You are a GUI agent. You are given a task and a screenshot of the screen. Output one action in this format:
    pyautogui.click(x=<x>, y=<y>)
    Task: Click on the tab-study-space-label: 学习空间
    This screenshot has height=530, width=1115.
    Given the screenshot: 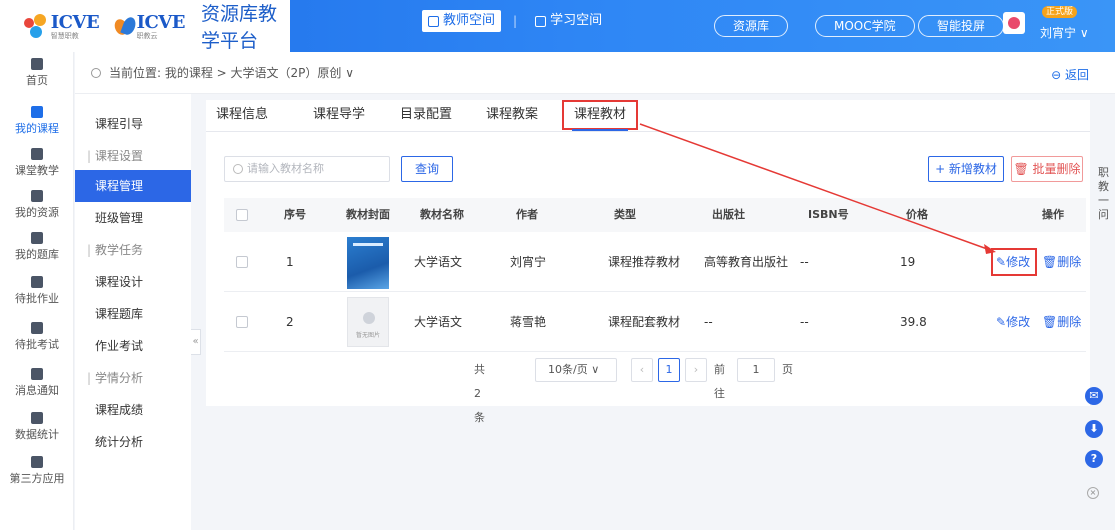 What is the action you would take?
    pyautogui.click(x=576, y=20)
    